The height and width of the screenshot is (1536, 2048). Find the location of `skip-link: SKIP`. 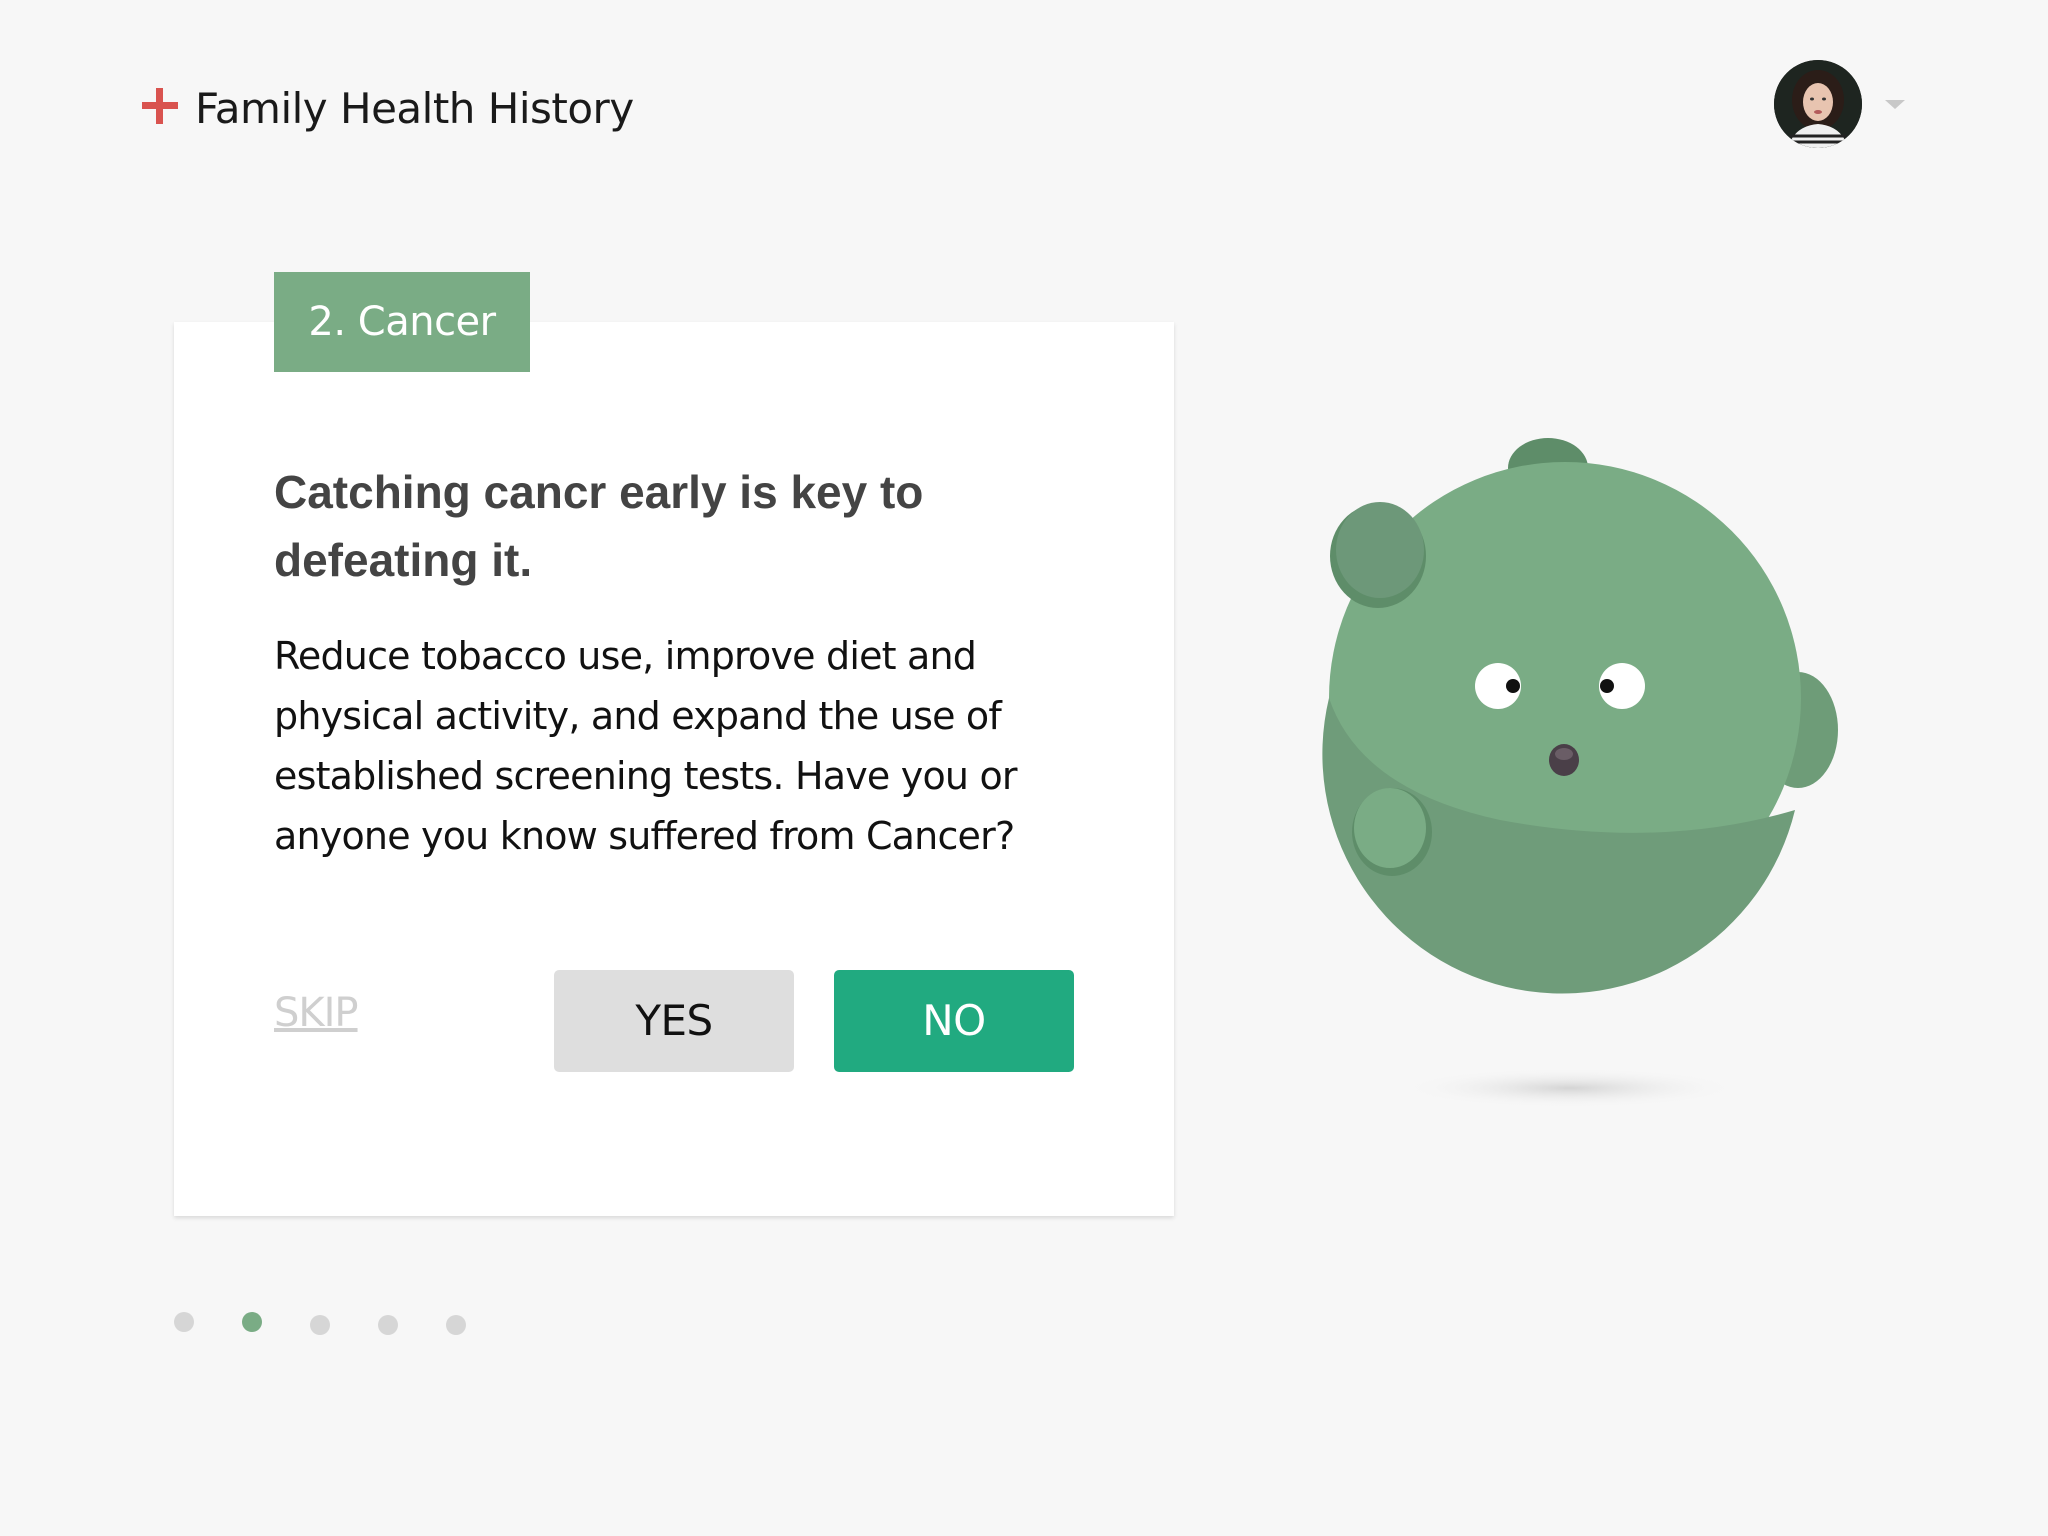

skip-link: SKIP is located at coordinates (316, 1013).